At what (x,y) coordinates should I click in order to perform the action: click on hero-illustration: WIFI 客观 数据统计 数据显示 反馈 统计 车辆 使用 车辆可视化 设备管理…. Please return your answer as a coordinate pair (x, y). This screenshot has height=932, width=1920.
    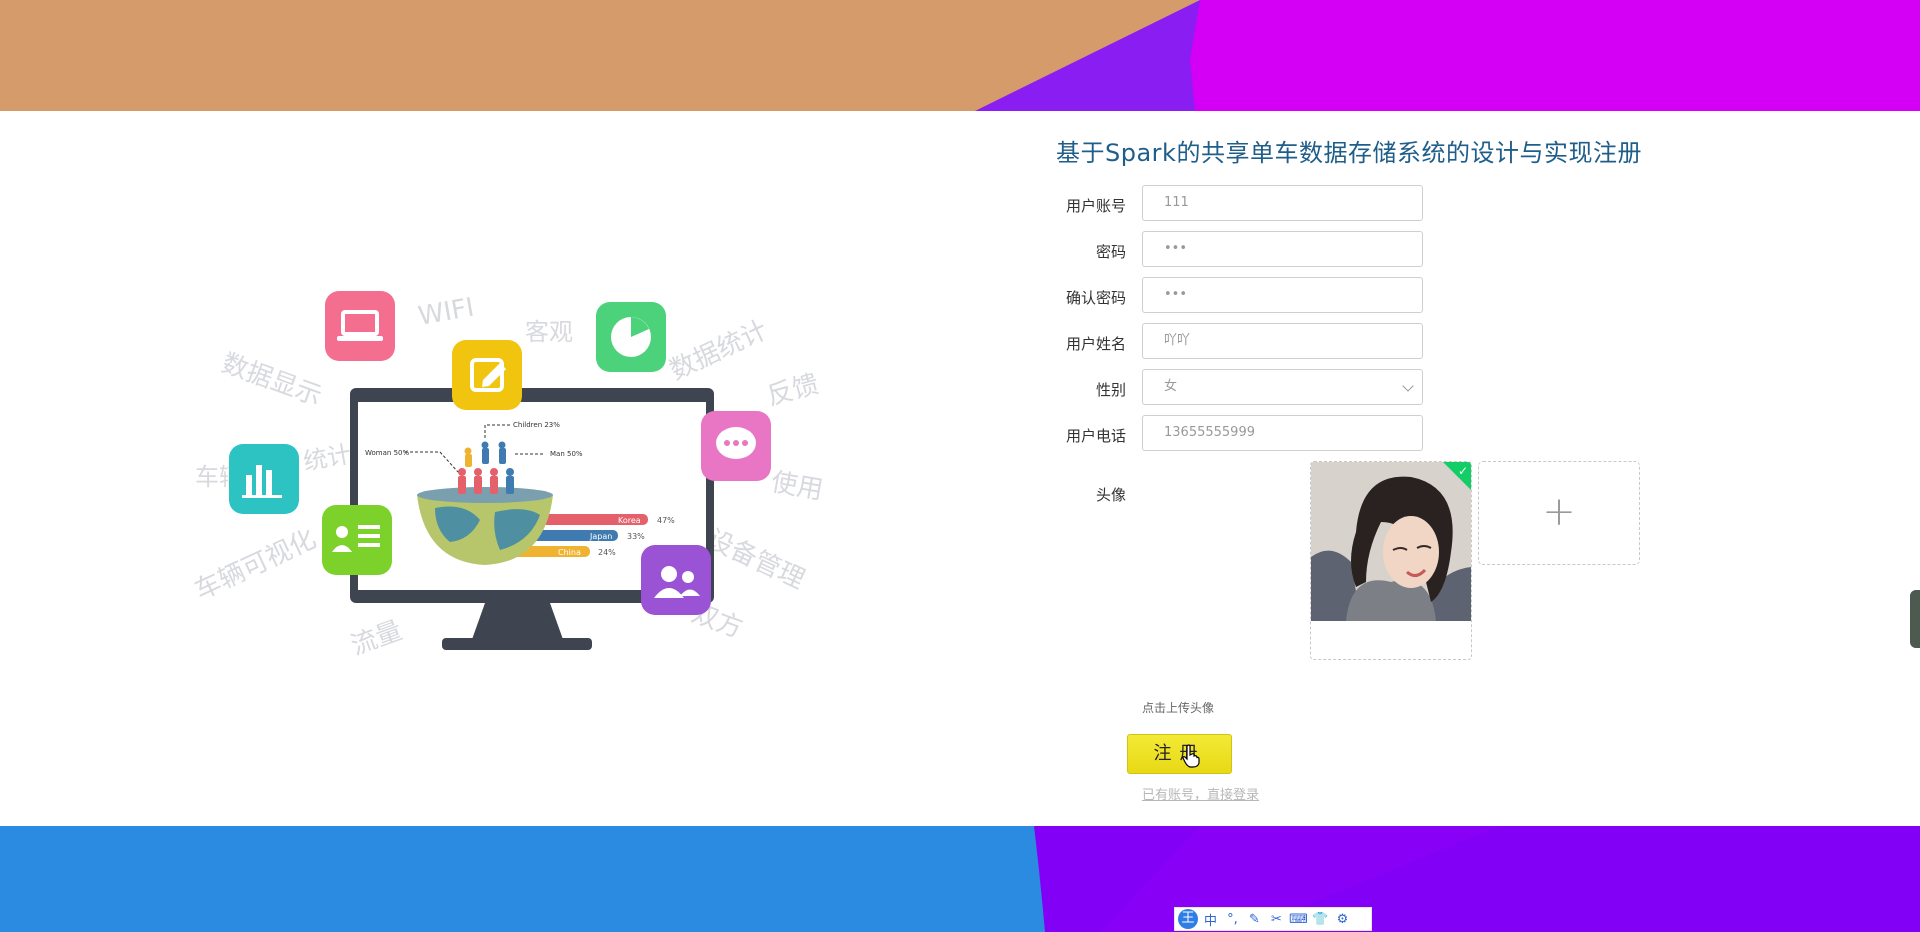
    Looking at the image, I should click on (510, 480).